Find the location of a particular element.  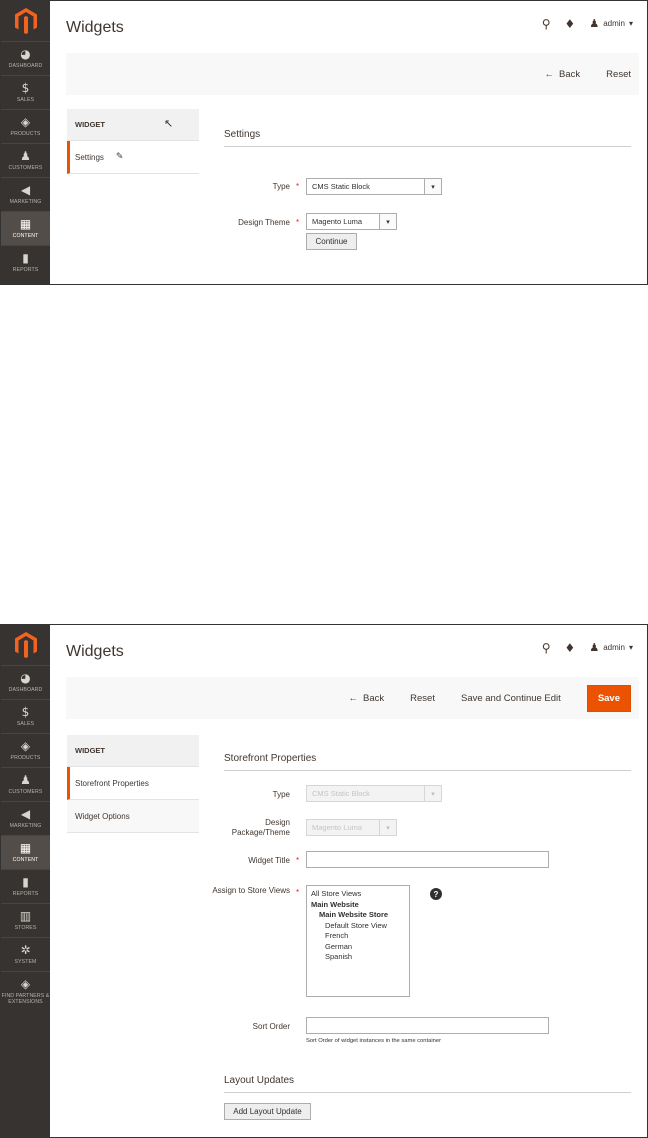

widget-title-label: Widget Title is located at coordinates (269, 860).